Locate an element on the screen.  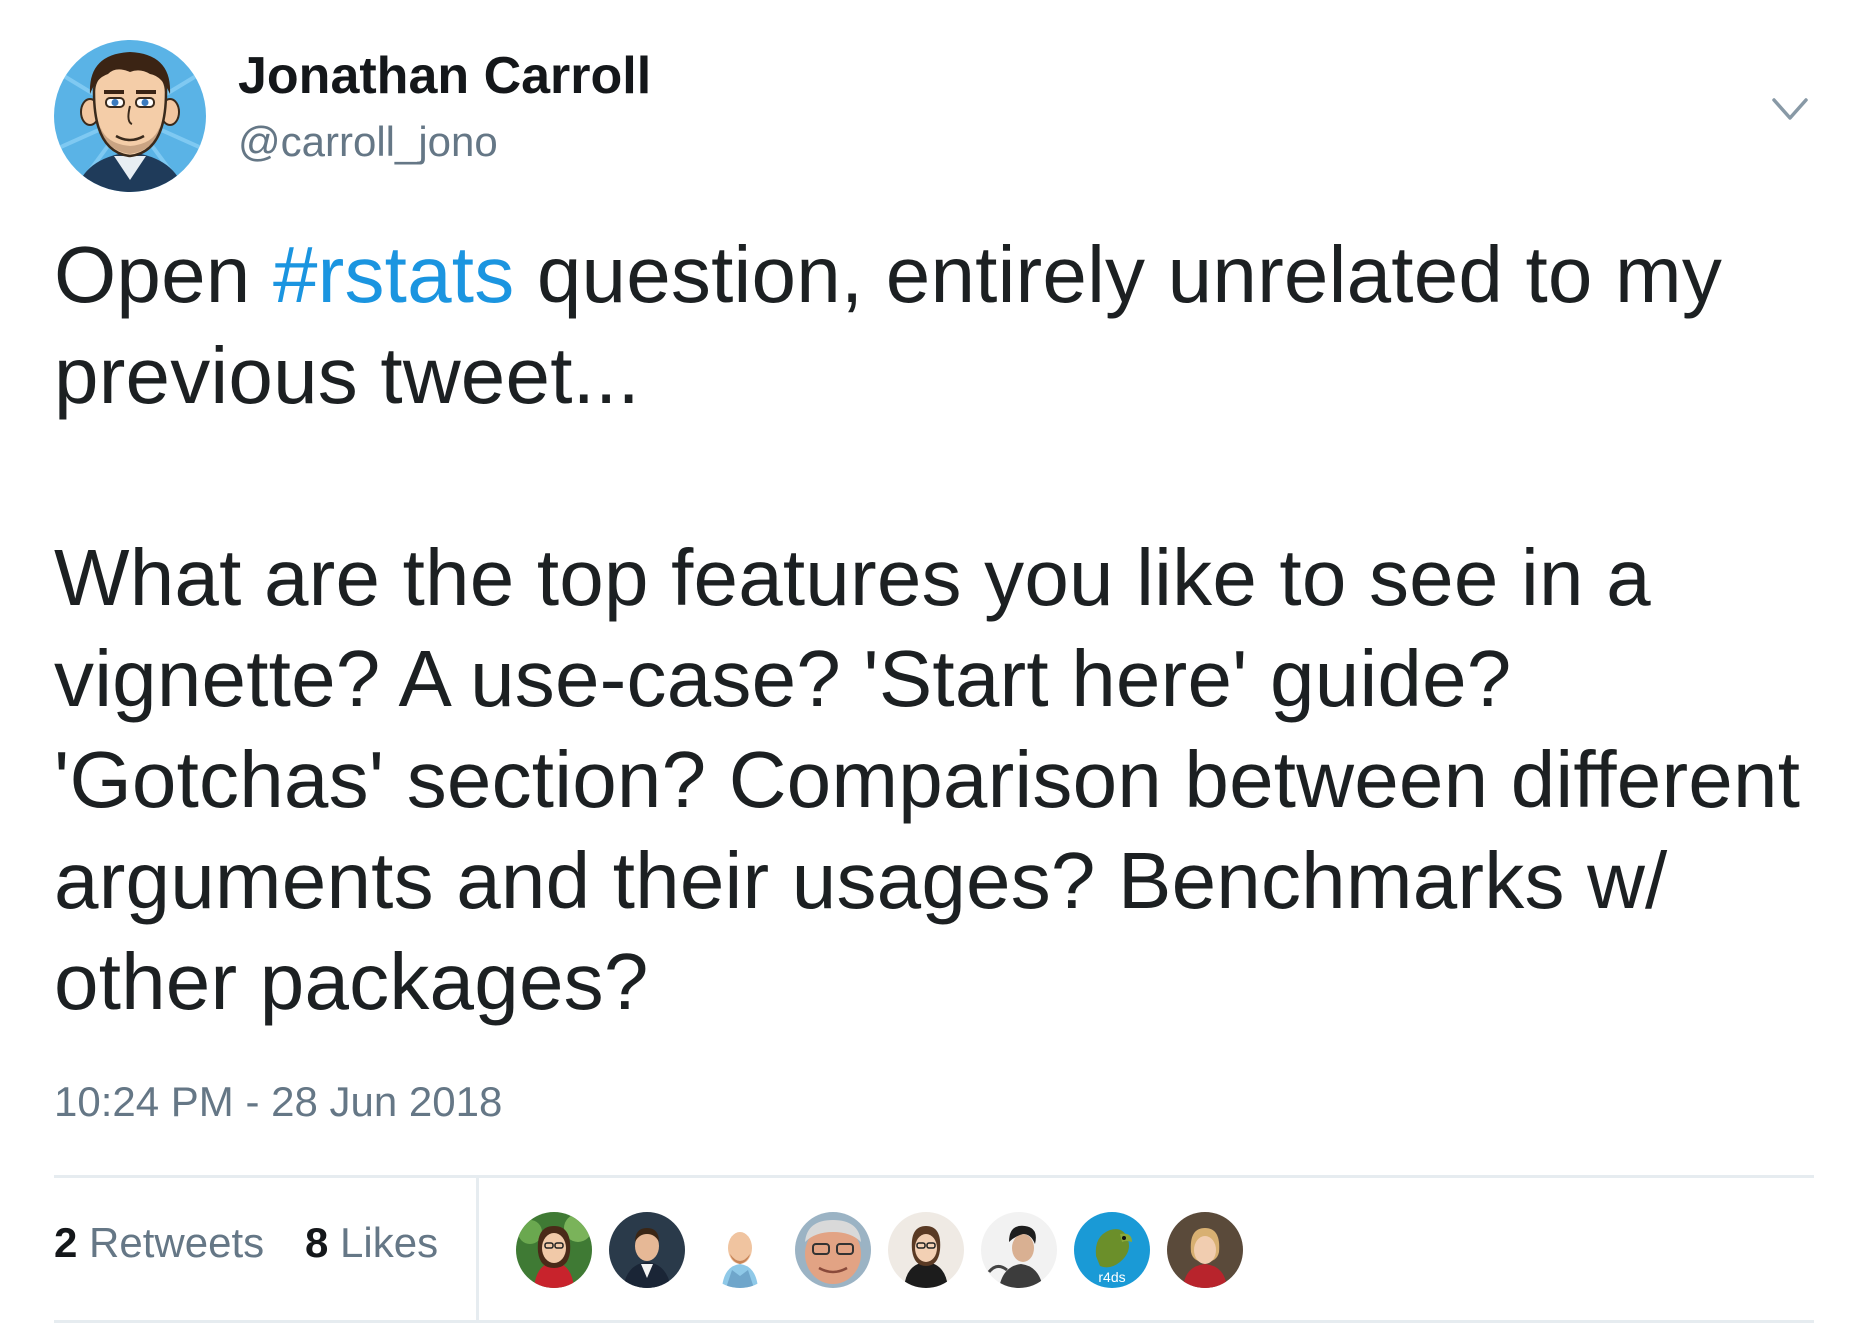
stats-divider-vertical is located at coordinates (477, 1249).